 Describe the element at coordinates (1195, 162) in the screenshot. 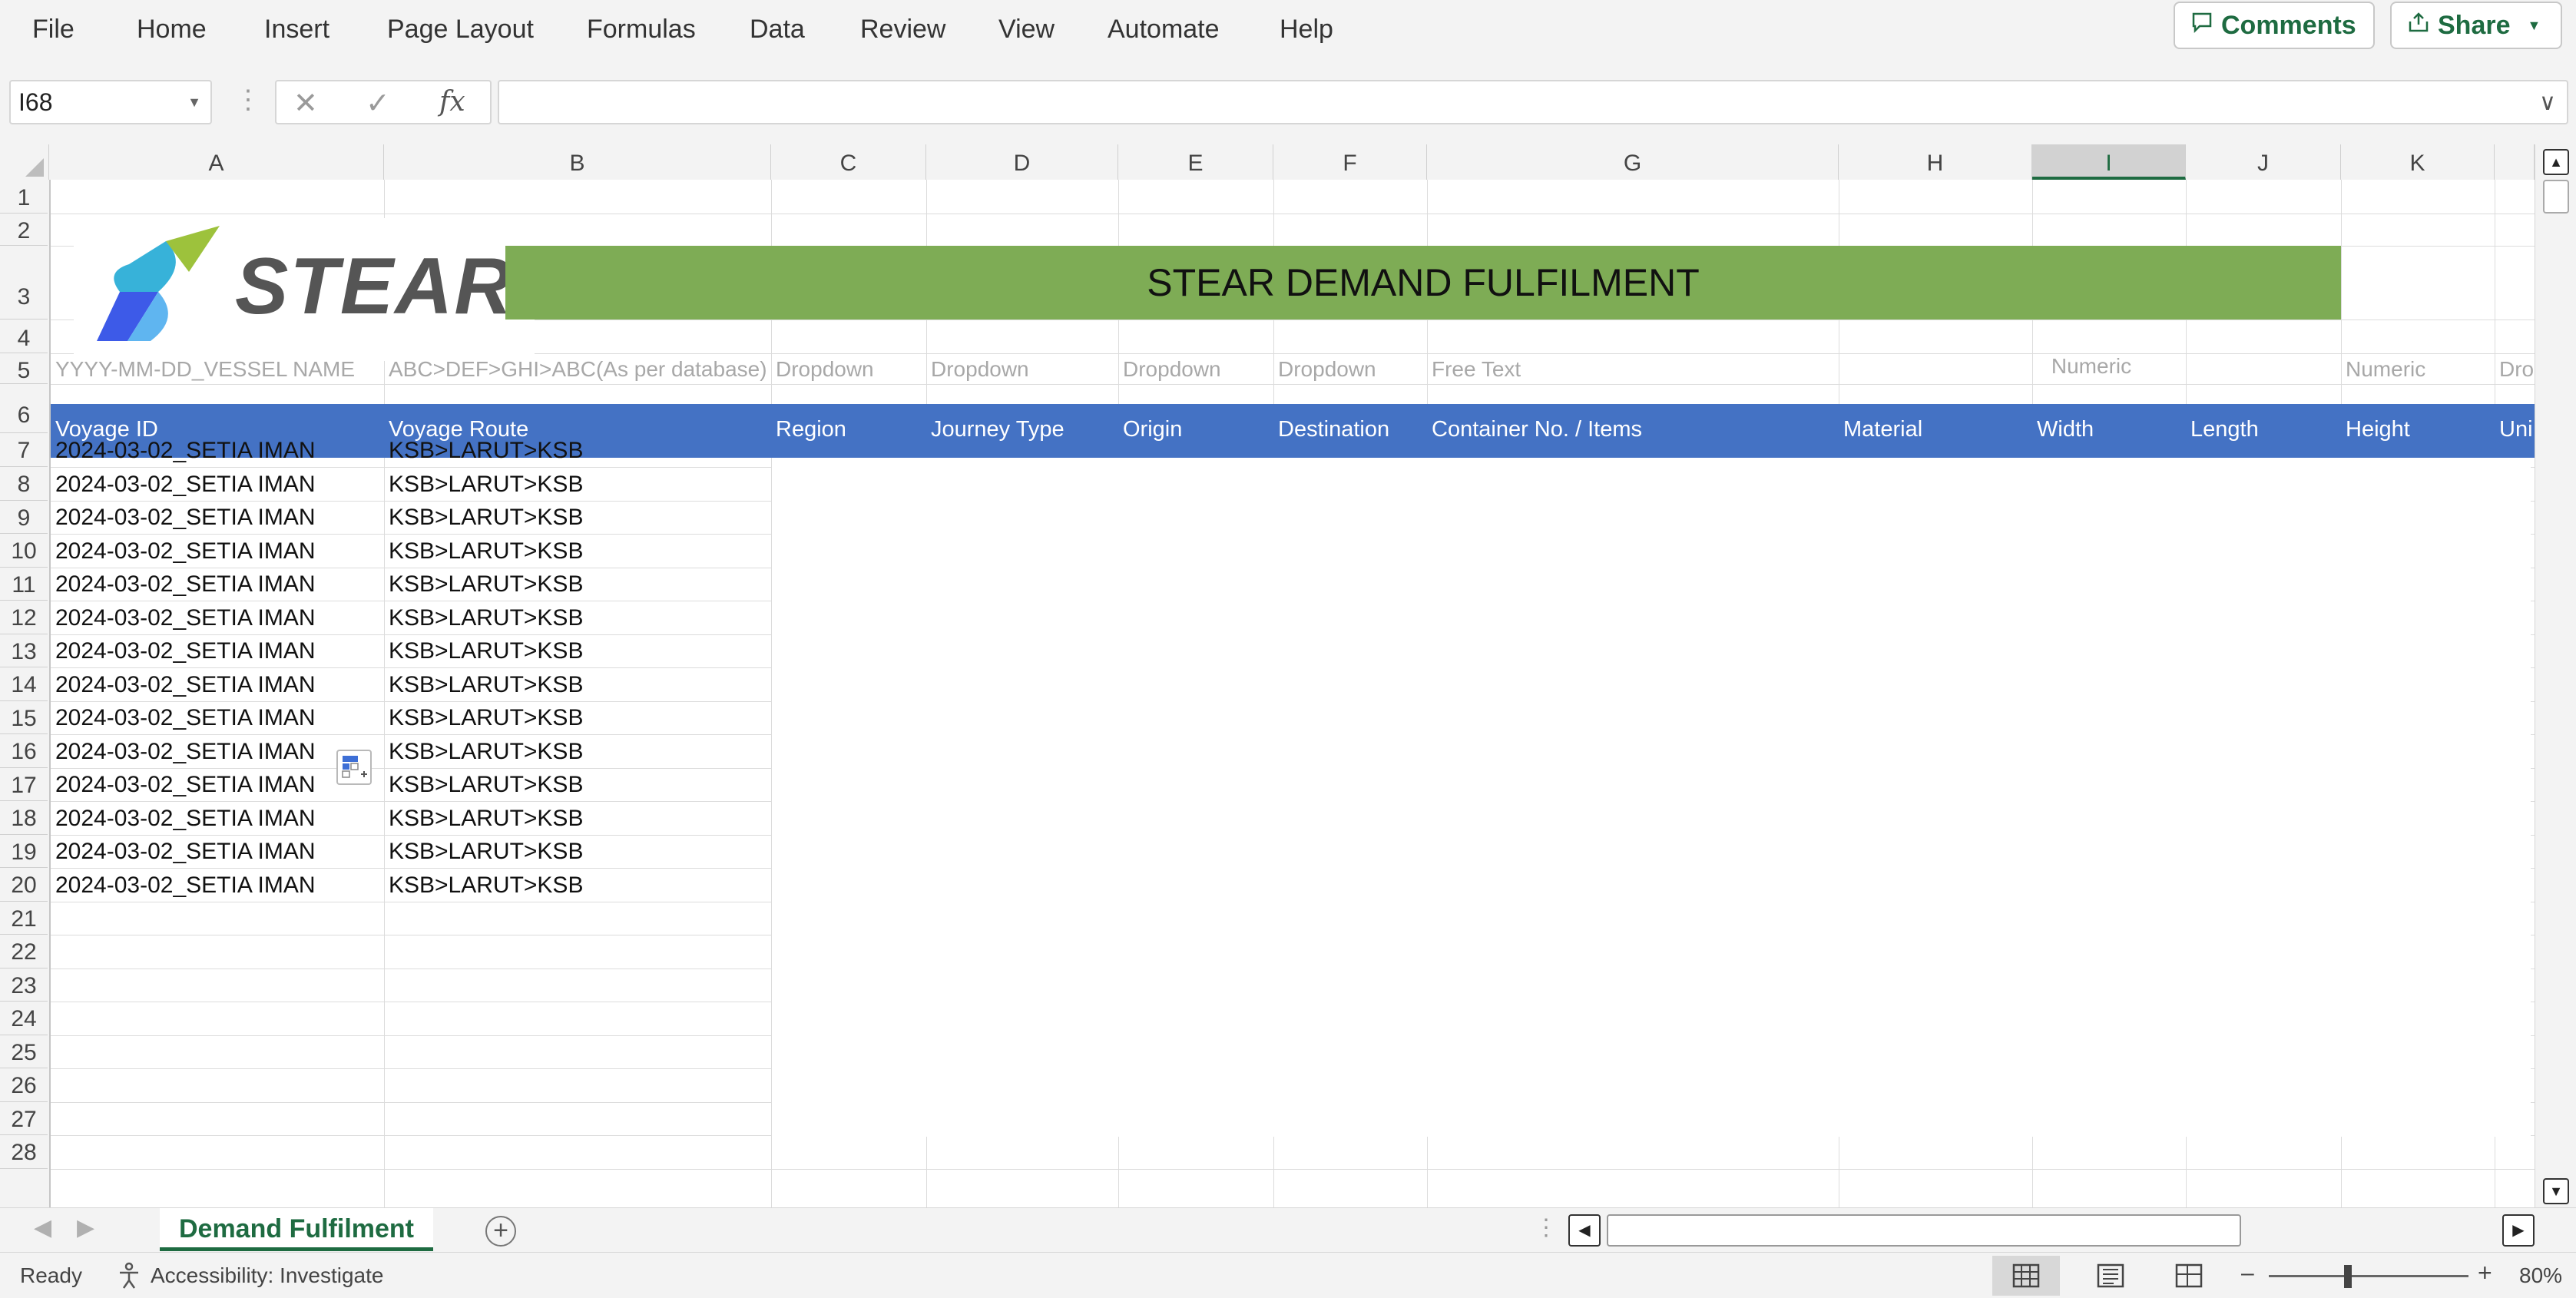

I see `column-header-e: E` at that location.